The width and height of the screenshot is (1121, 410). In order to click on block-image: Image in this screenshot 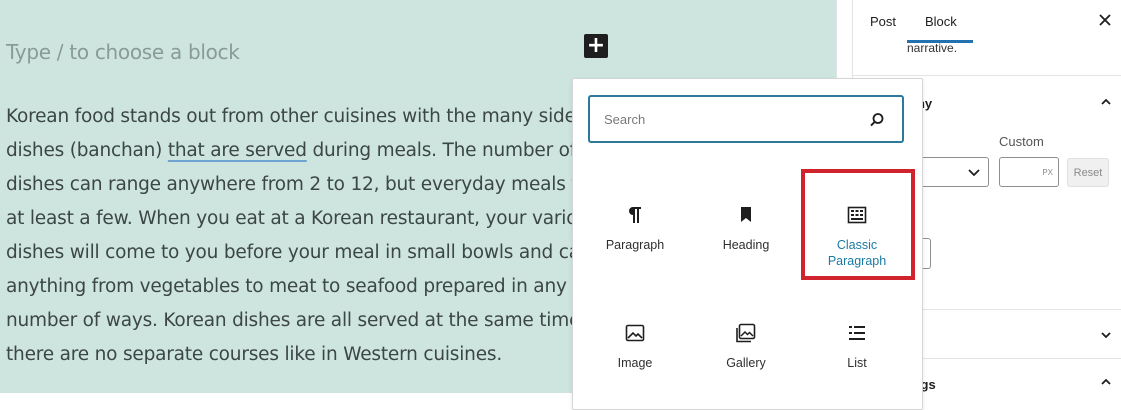, I will do `click(635, 357)`.